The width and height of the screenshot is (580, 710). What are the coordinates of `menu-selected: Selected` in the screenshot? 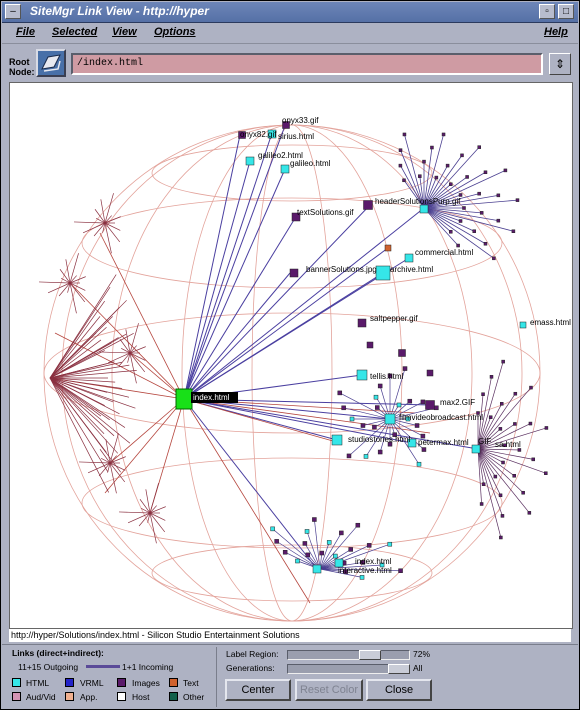 It's located at (74, 32).